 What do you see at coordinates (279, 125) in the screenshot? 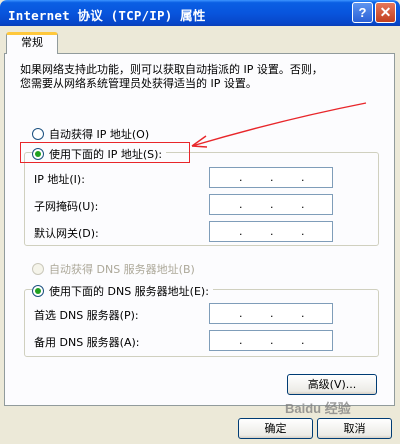
I see `annotation-arrow-icon` at bounding box center [279, 125].